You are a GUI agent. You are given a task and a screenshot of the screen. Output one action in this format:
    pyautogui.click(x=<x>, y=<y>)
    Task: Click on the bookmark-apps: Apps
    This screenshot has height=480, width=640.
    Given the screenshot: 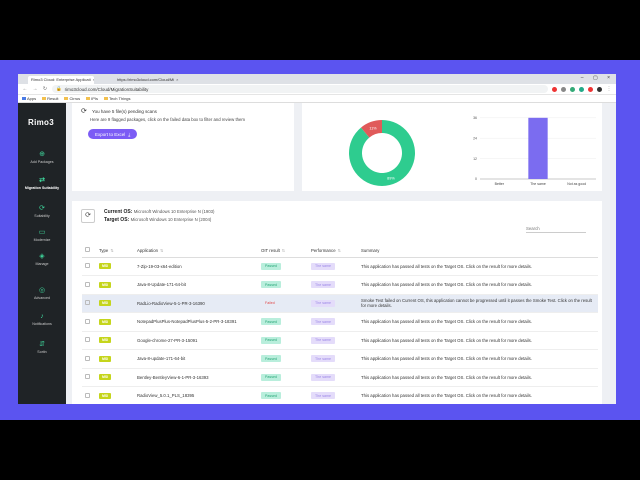 What is the action you would take?
    pyautogui.click(x=29, y=98)
    